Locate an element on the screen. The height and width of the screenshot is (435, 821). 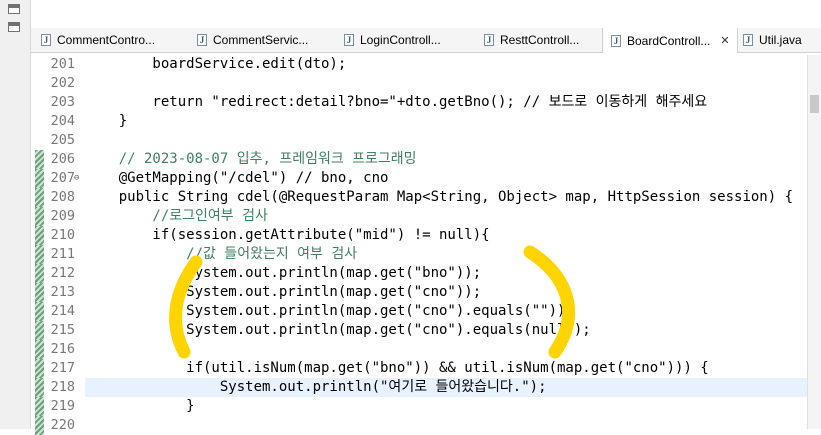
tab-util: J Util.java is located at coordinates (778, 40).